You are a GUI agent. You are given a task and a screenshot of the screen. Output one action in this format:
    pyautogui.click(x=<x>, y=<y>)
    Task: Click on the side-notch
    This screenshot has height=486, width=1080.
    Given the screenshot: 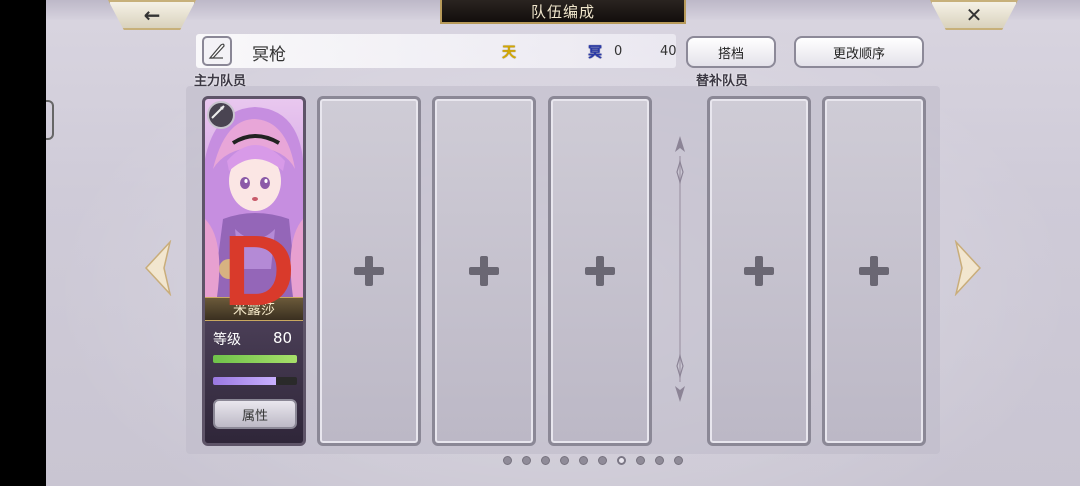 What is the action you would take?
    pyautogui.click(x=50, y=120)
    